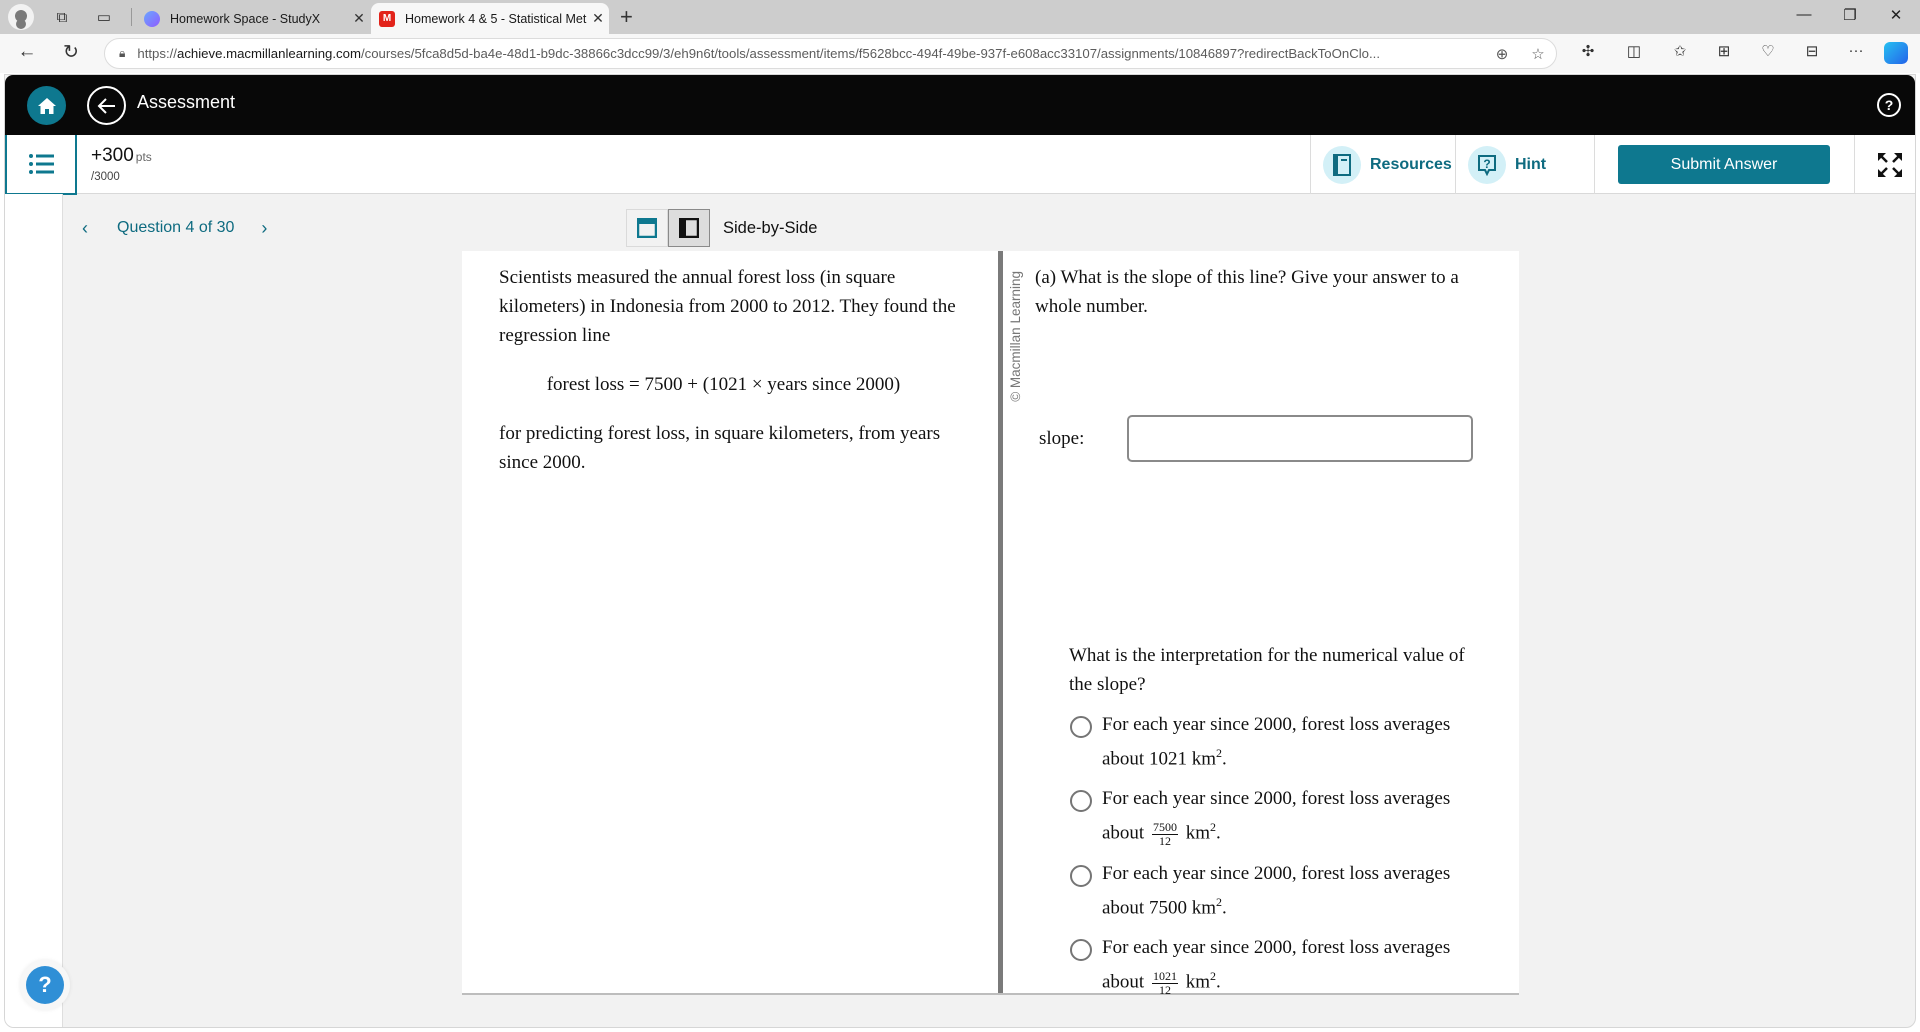 This screenshot has height=1032, width=1920. I want to click on restore-icon: ❐, so click(1850, 15).